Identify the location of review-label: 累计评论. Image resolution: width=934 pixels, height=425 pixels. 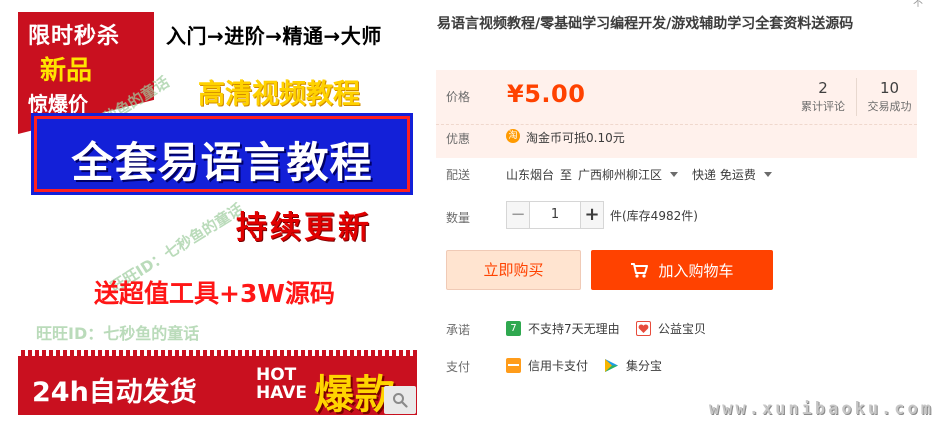
(823, 106).